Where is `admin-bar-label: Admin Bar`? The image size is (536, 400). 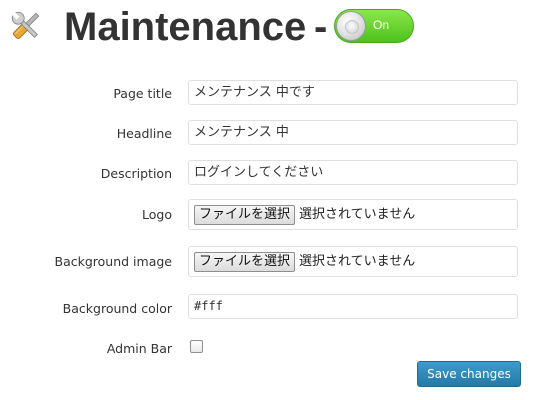
admin-bar-label: Admin Bar is located at coordinates (139, 348).